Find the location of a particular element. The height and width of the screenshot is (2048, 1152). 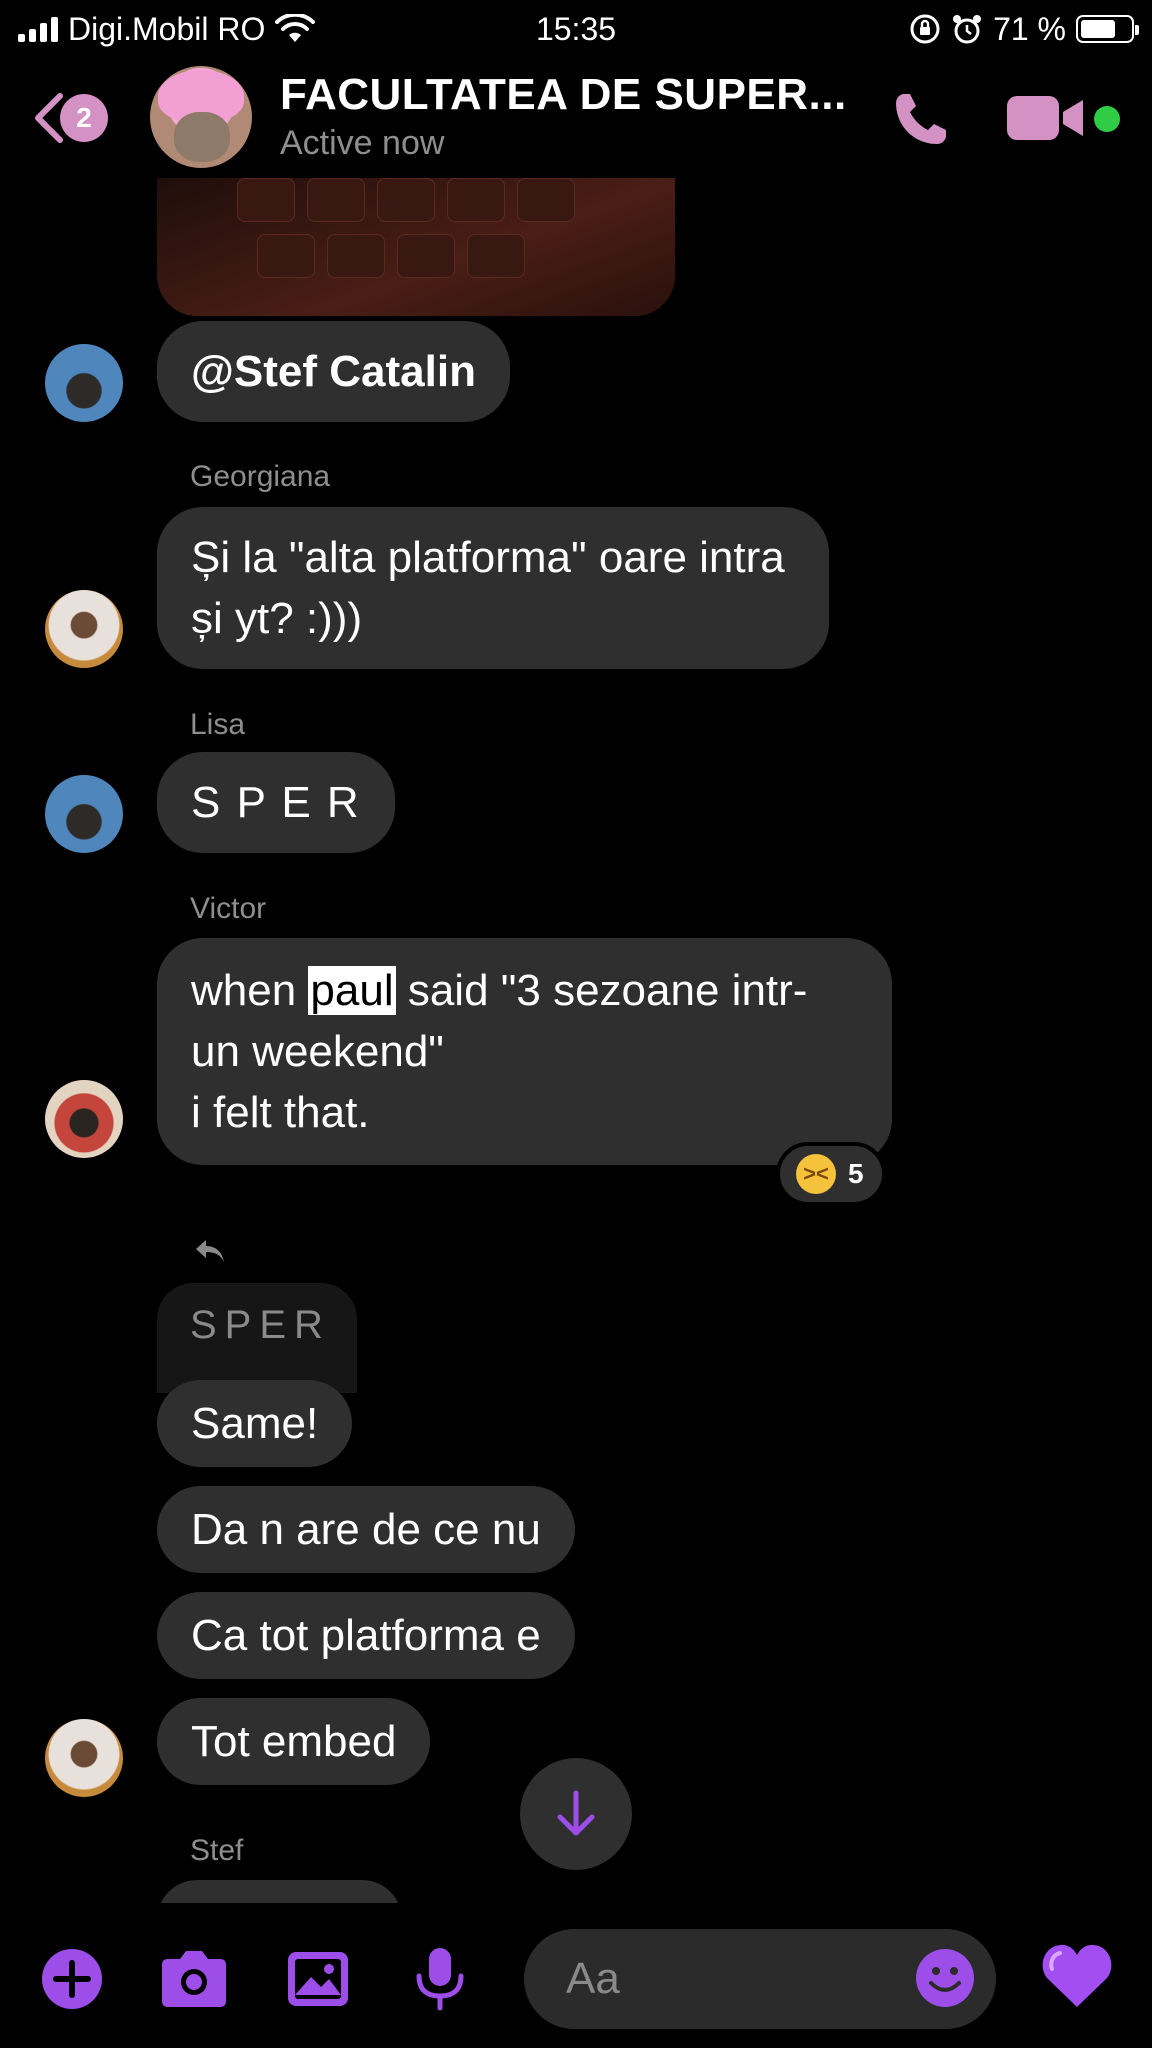

message-text: Tot embed is located at coordinates (294, 1741).